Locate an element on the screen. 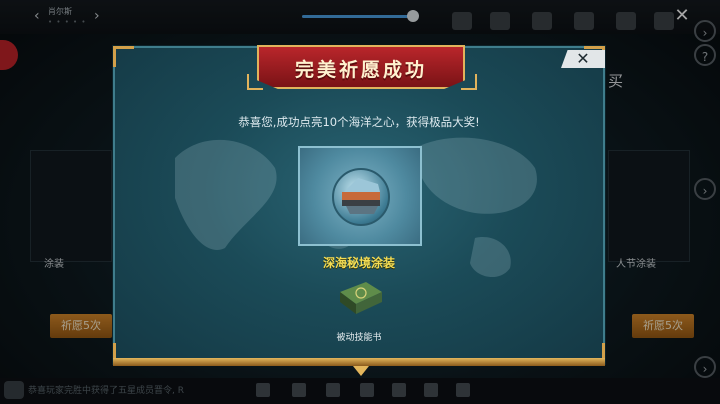  frame-corner is located at coordinates (123, 56).